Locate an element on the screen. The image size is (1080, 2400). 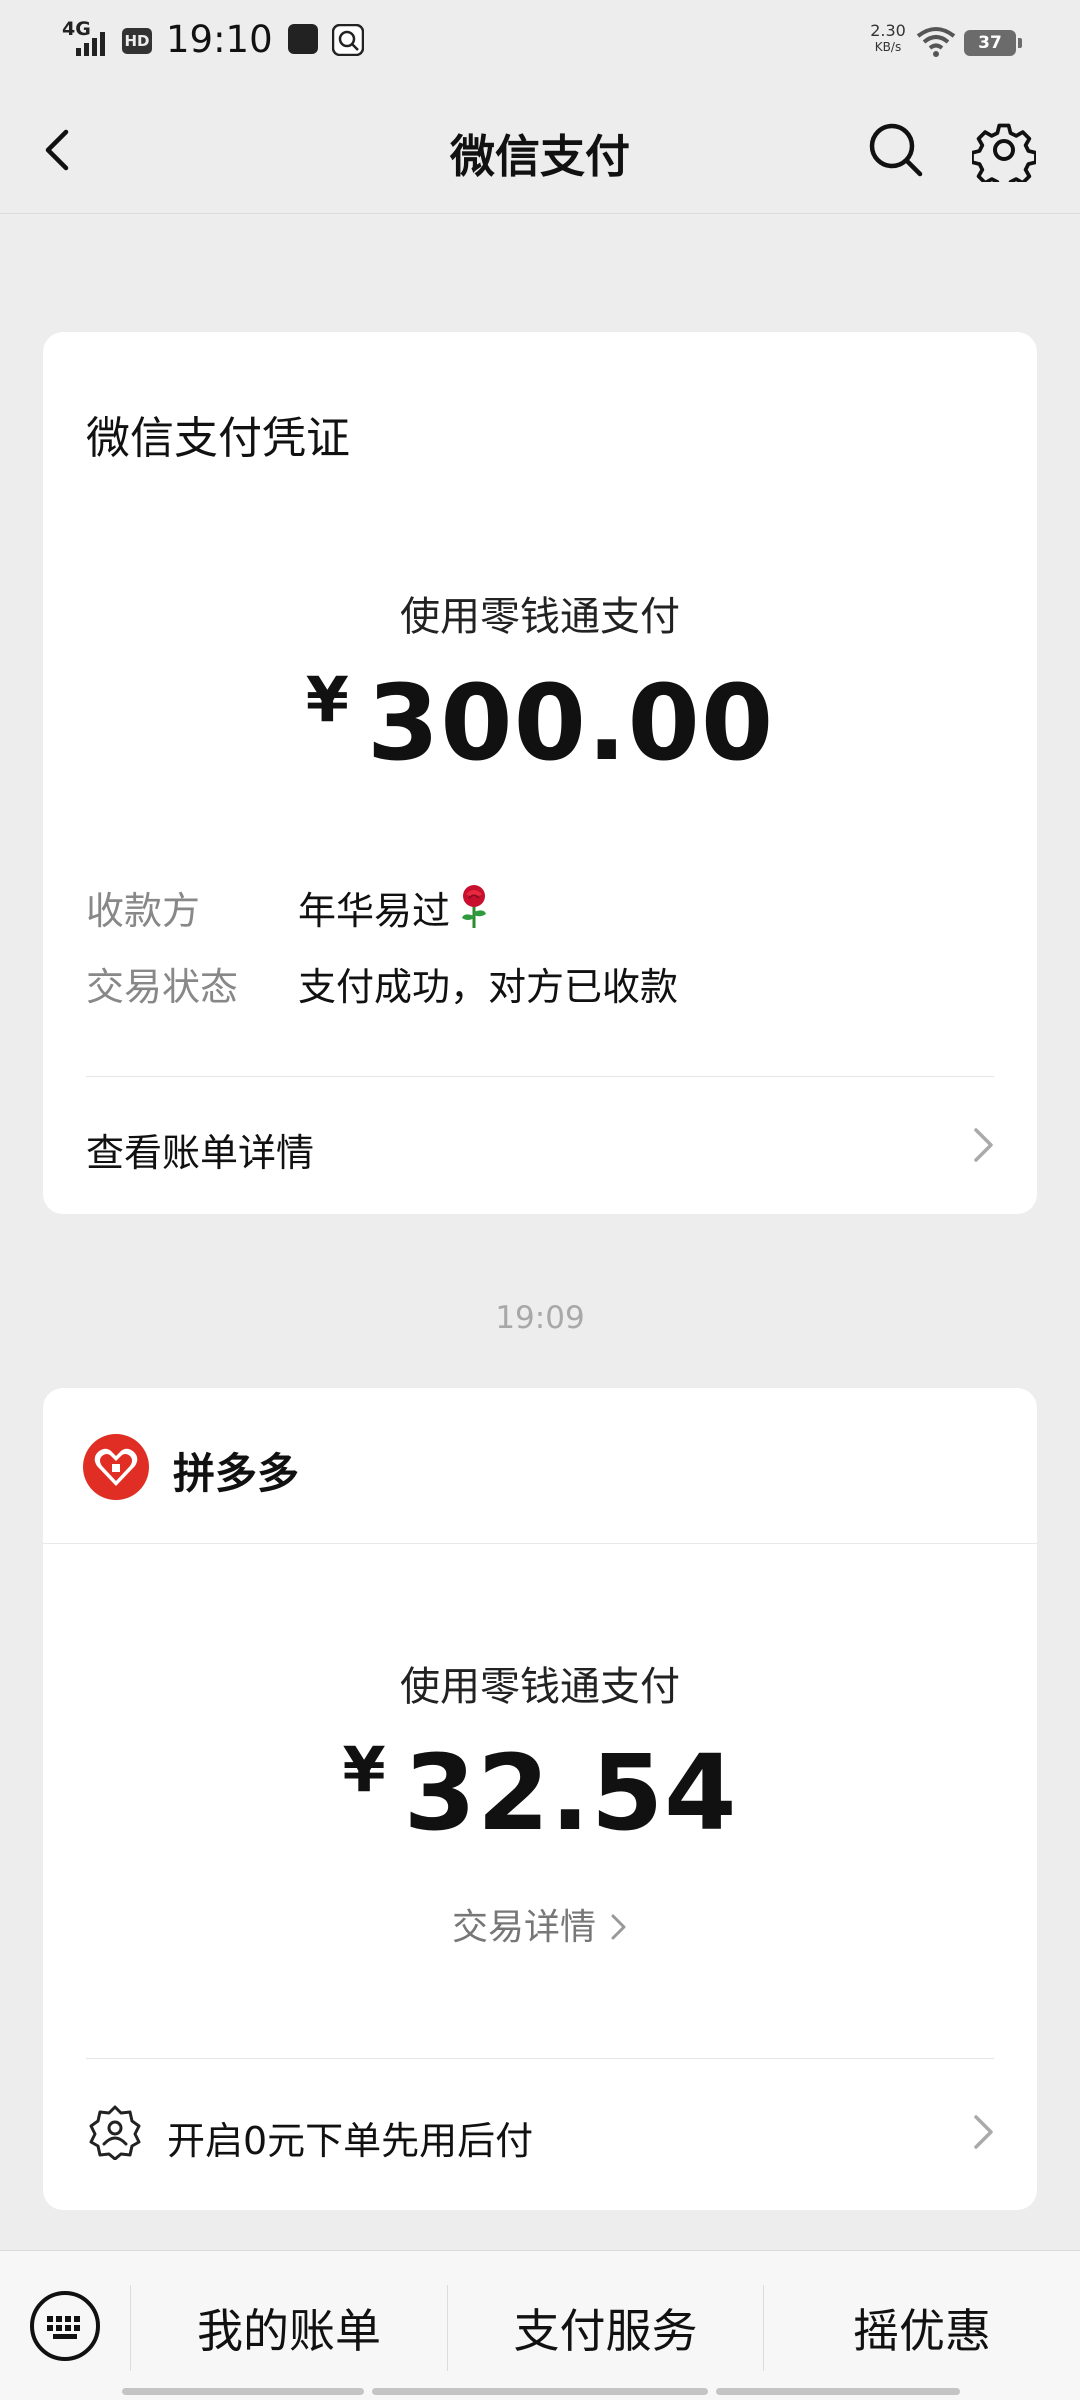
transaction-details-link: 交易详情 is located at coordinates (540, 1924).